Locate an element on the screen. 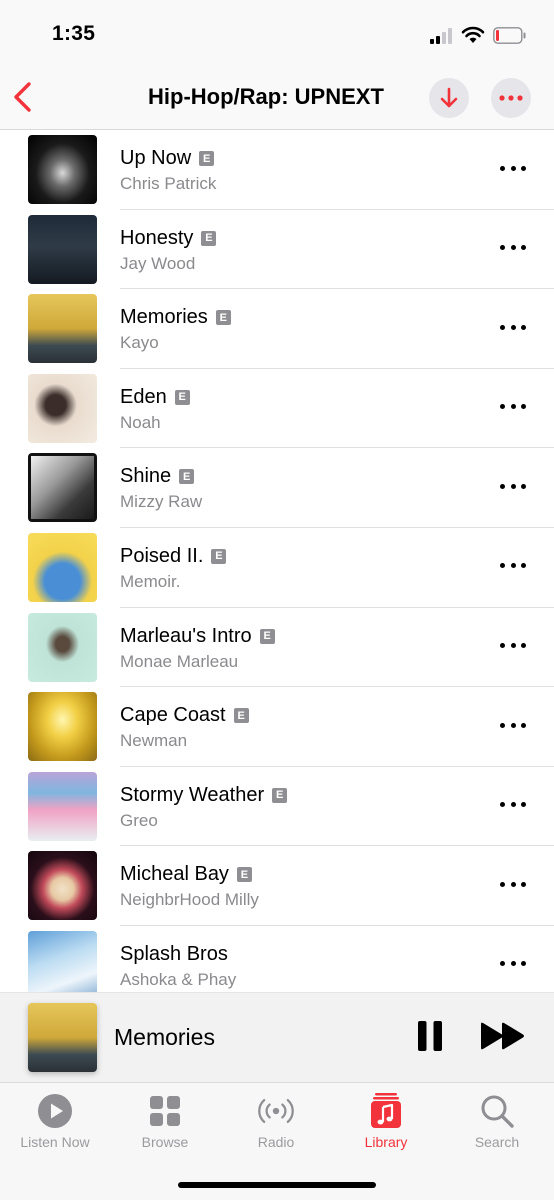 This screenshot has height=1200, width=554. song-artist: Mizzy Raw is located at coordinates (161, 502).